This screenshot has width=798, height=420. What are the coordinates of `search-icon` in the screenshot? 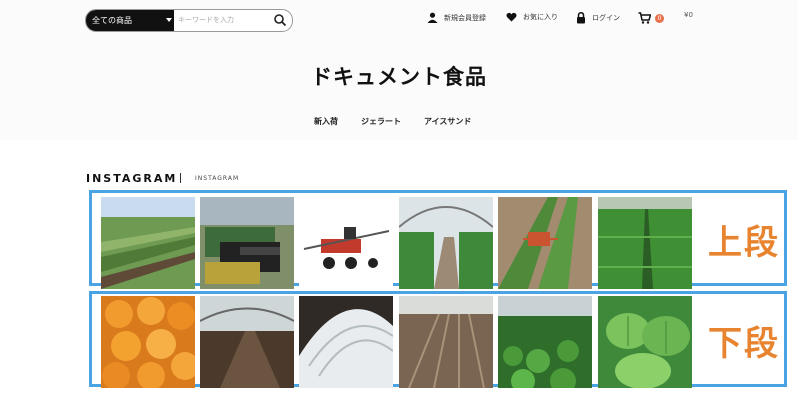 It's located at (280, 20).